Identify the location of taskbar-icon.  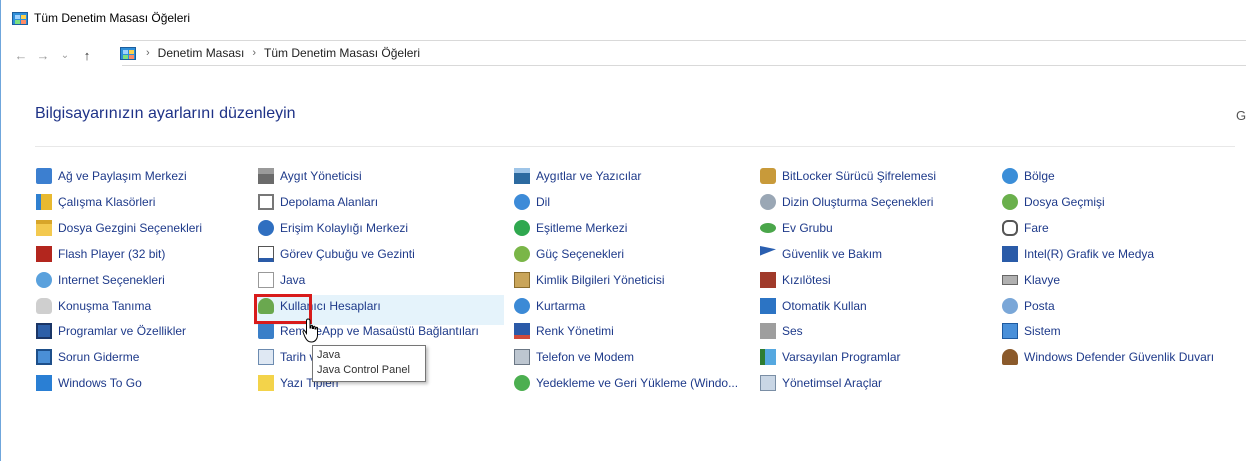
(266, 254).